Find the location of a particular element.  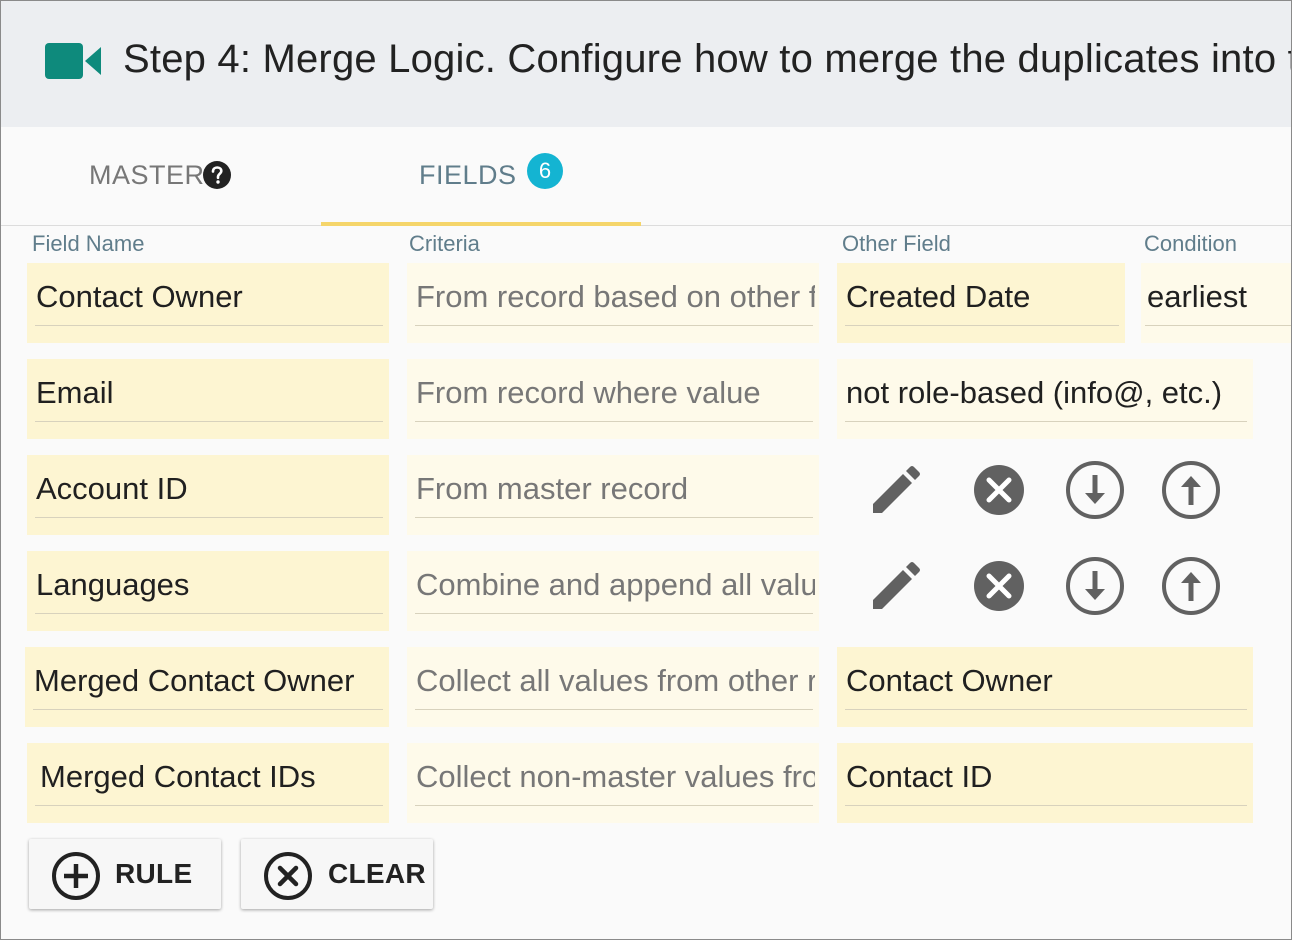

field-name-select: Languages is located at coordinates (208, 591).